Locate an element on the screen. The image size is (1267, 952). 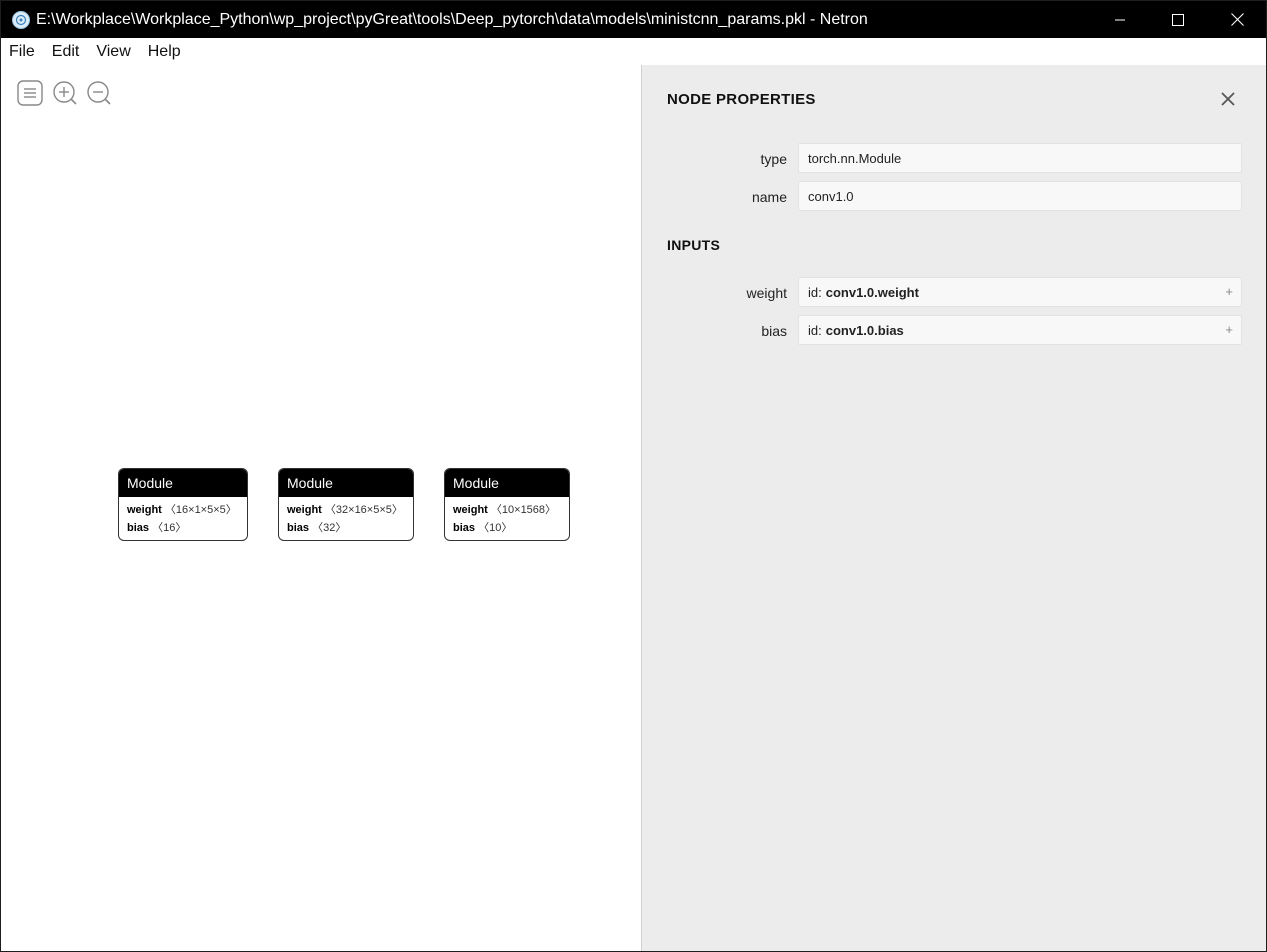
maximize-button is located at coordinates (1178, 19).